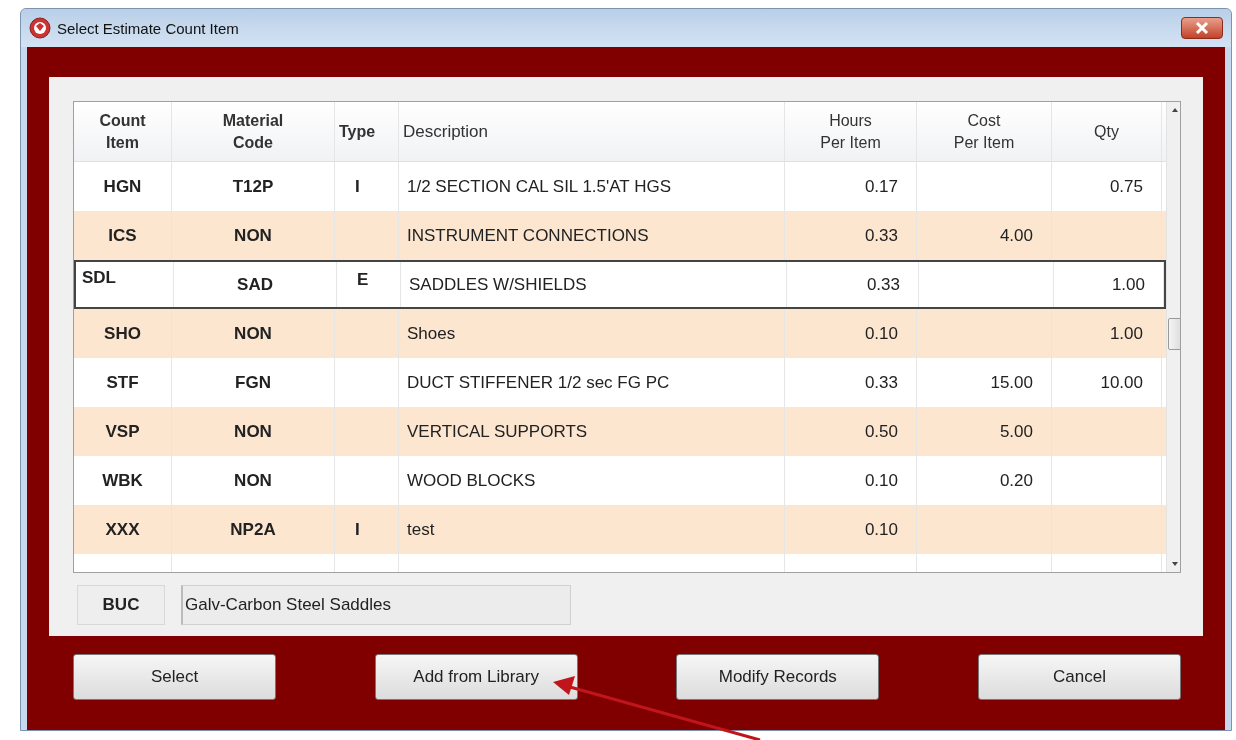 The width and height of the screenshot is (1236, 740). Describe the element at coordinates (1107, 131) in the screenshot. I see `column-header: Qty` at that location.